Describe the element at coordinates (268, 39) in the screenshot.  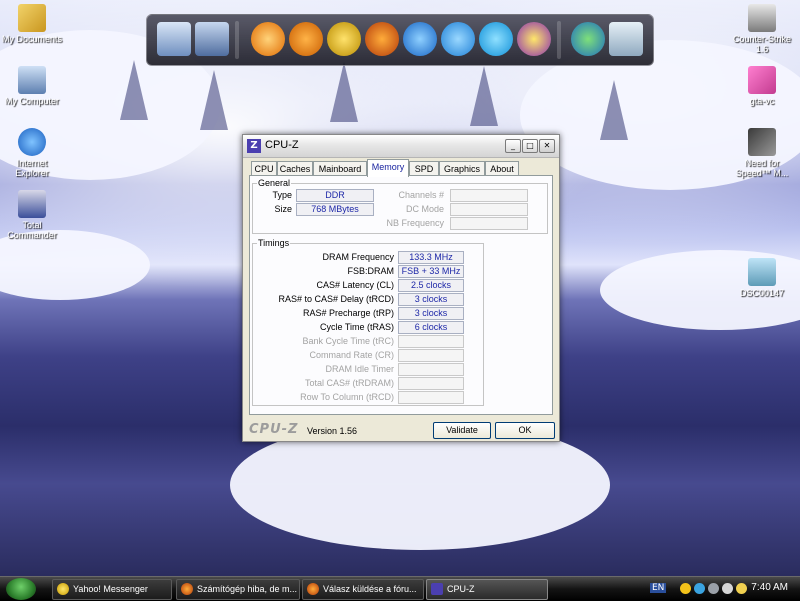
I see `media-player-icon` at that location.